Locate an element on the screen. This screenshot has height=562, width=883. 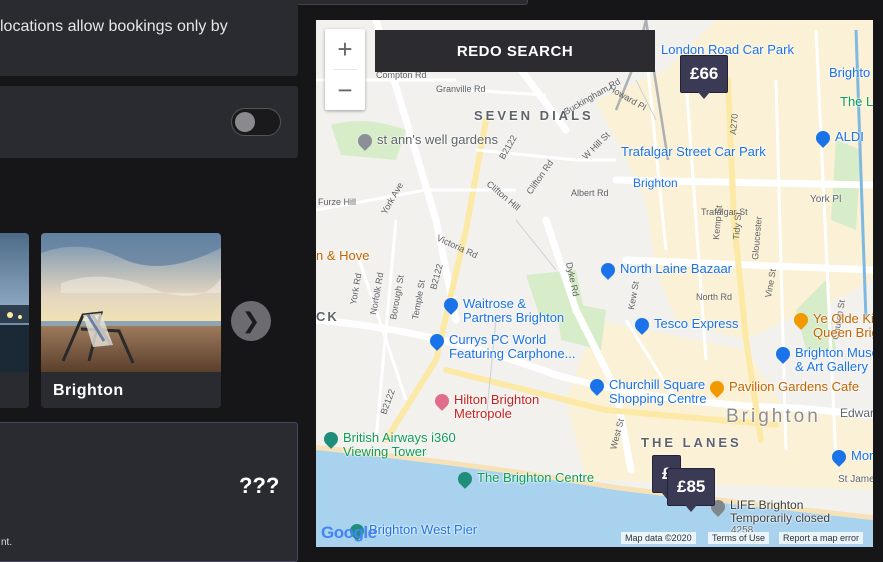
price-pin: £85 is located at coordinates (691, 490).